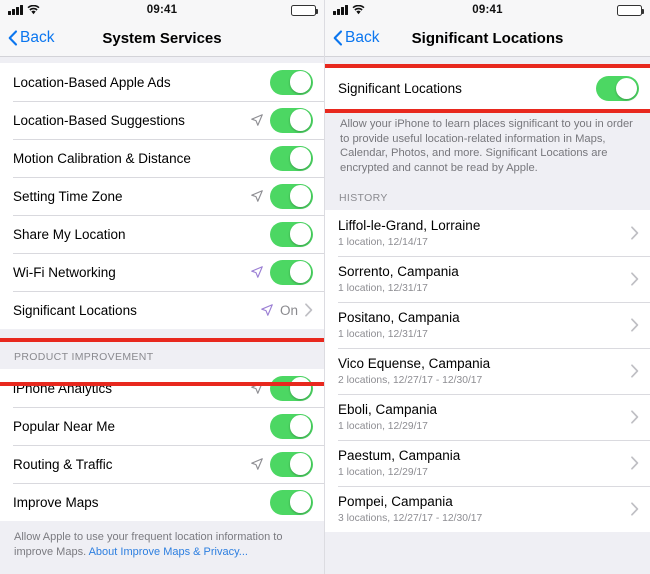 This screenshot has height=574, width=650. Describe the element at coordinates (288, 310) in the screenshot. I see `system-services-significant-locations-value: On` at that location.